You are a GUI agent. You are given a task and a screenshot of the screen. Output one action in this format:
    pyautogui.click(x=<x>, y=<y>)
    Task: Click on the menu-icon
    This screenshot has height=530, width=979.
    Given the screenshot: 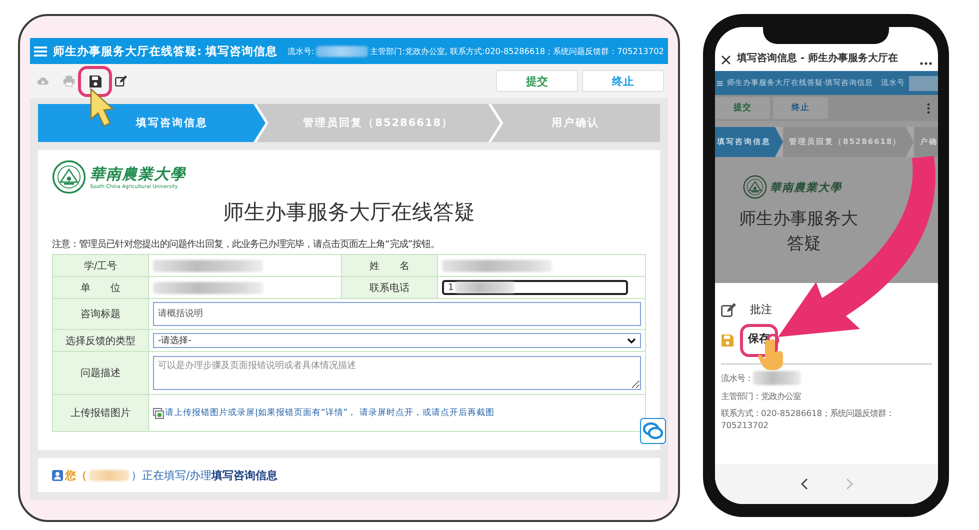 What is the action you would take?
    pyautogui.click(x=720, y=83)
    